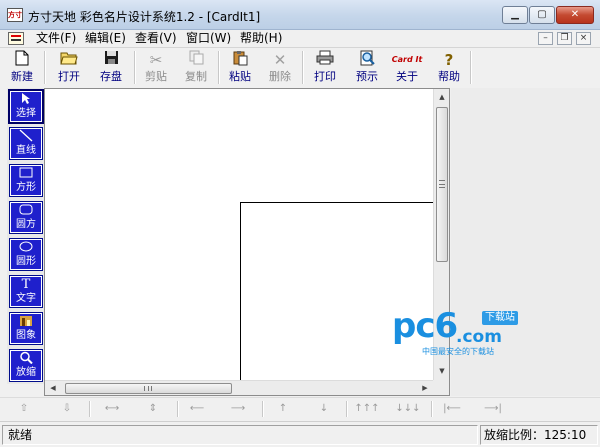  Describe the element at coordinates (583, 38) in the screenshot. I see `mdi-close-button: ×` at that location.